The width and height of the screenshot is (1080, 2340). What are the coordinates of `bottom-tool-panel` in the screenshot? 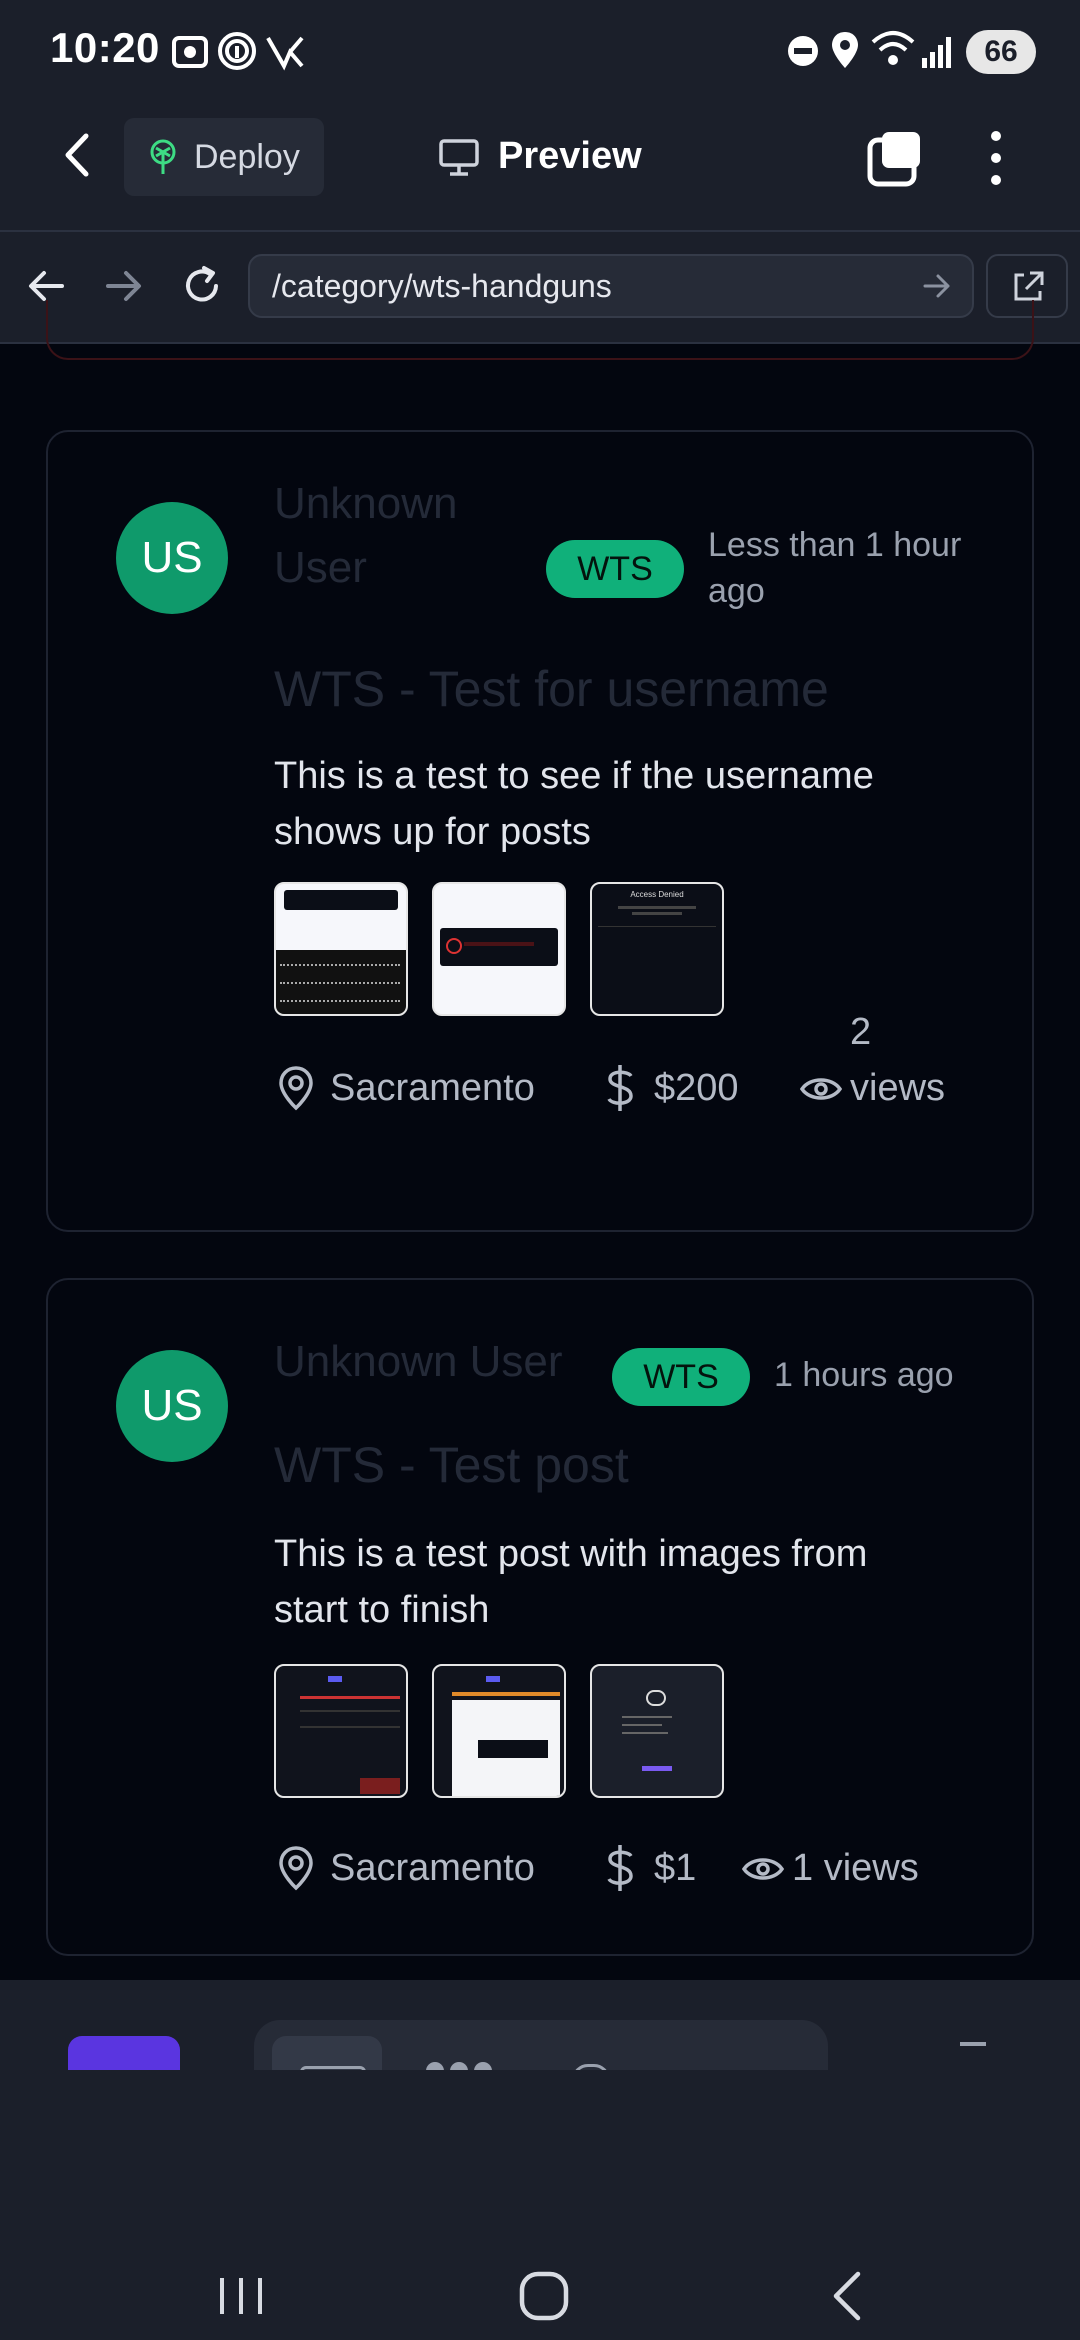 It's located at (540, 2025).